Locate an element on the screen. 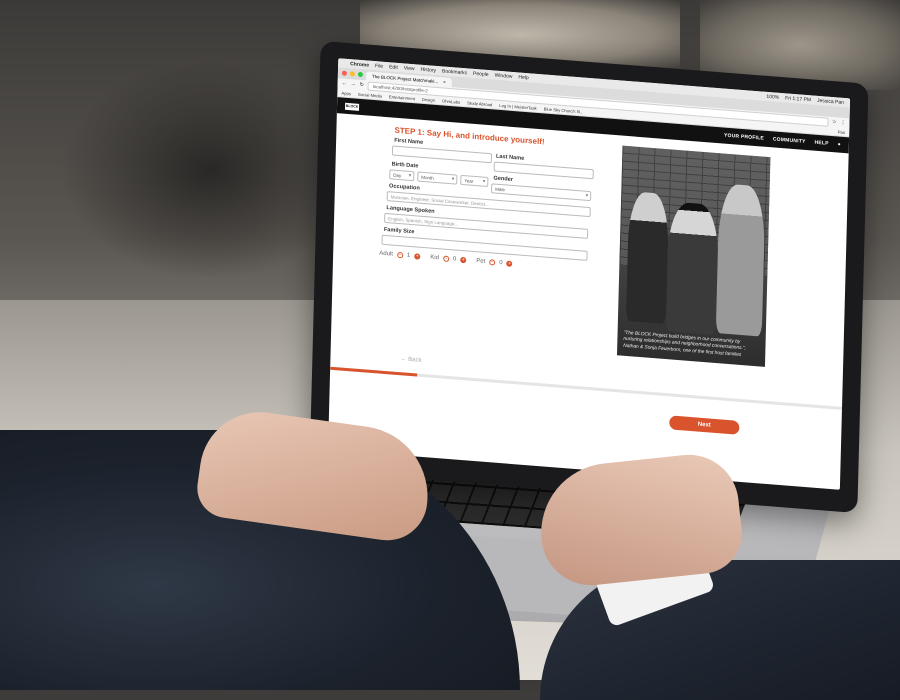 The height and width of the screenshot is (700, 900). tab-close-icon: × is located at coordinates (444, 81).